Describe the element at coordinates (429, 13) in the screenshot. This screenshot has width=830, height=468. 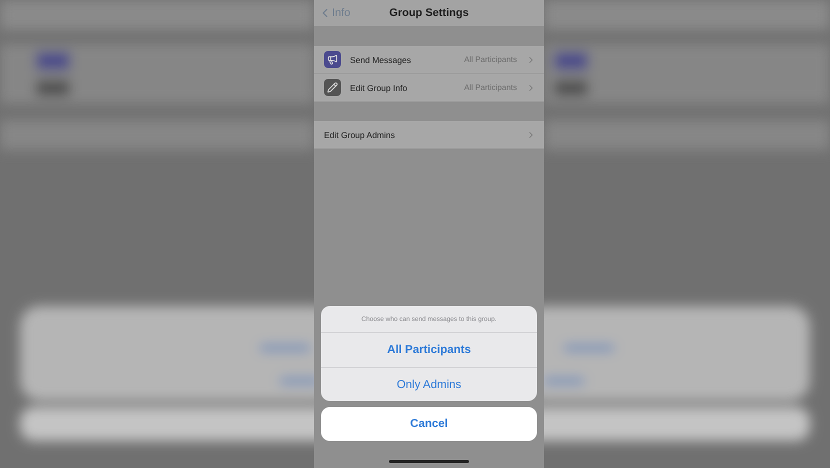
I see `screen-title: Group Settings` at that location.